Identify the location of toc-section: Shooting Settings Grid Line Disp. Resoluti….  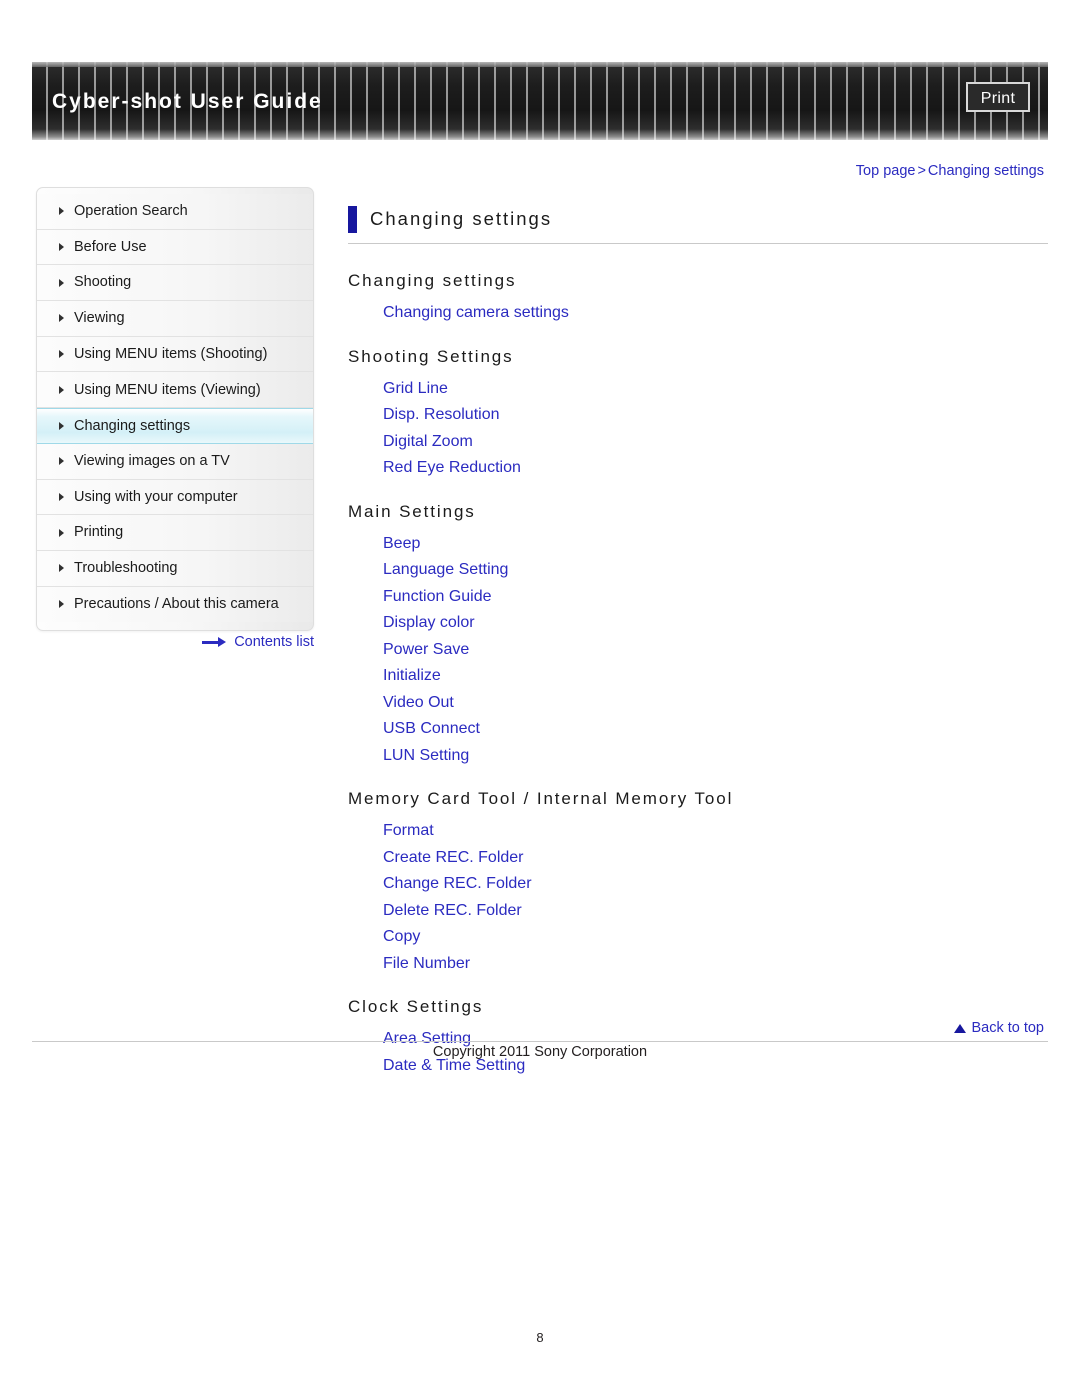
(698, 413).